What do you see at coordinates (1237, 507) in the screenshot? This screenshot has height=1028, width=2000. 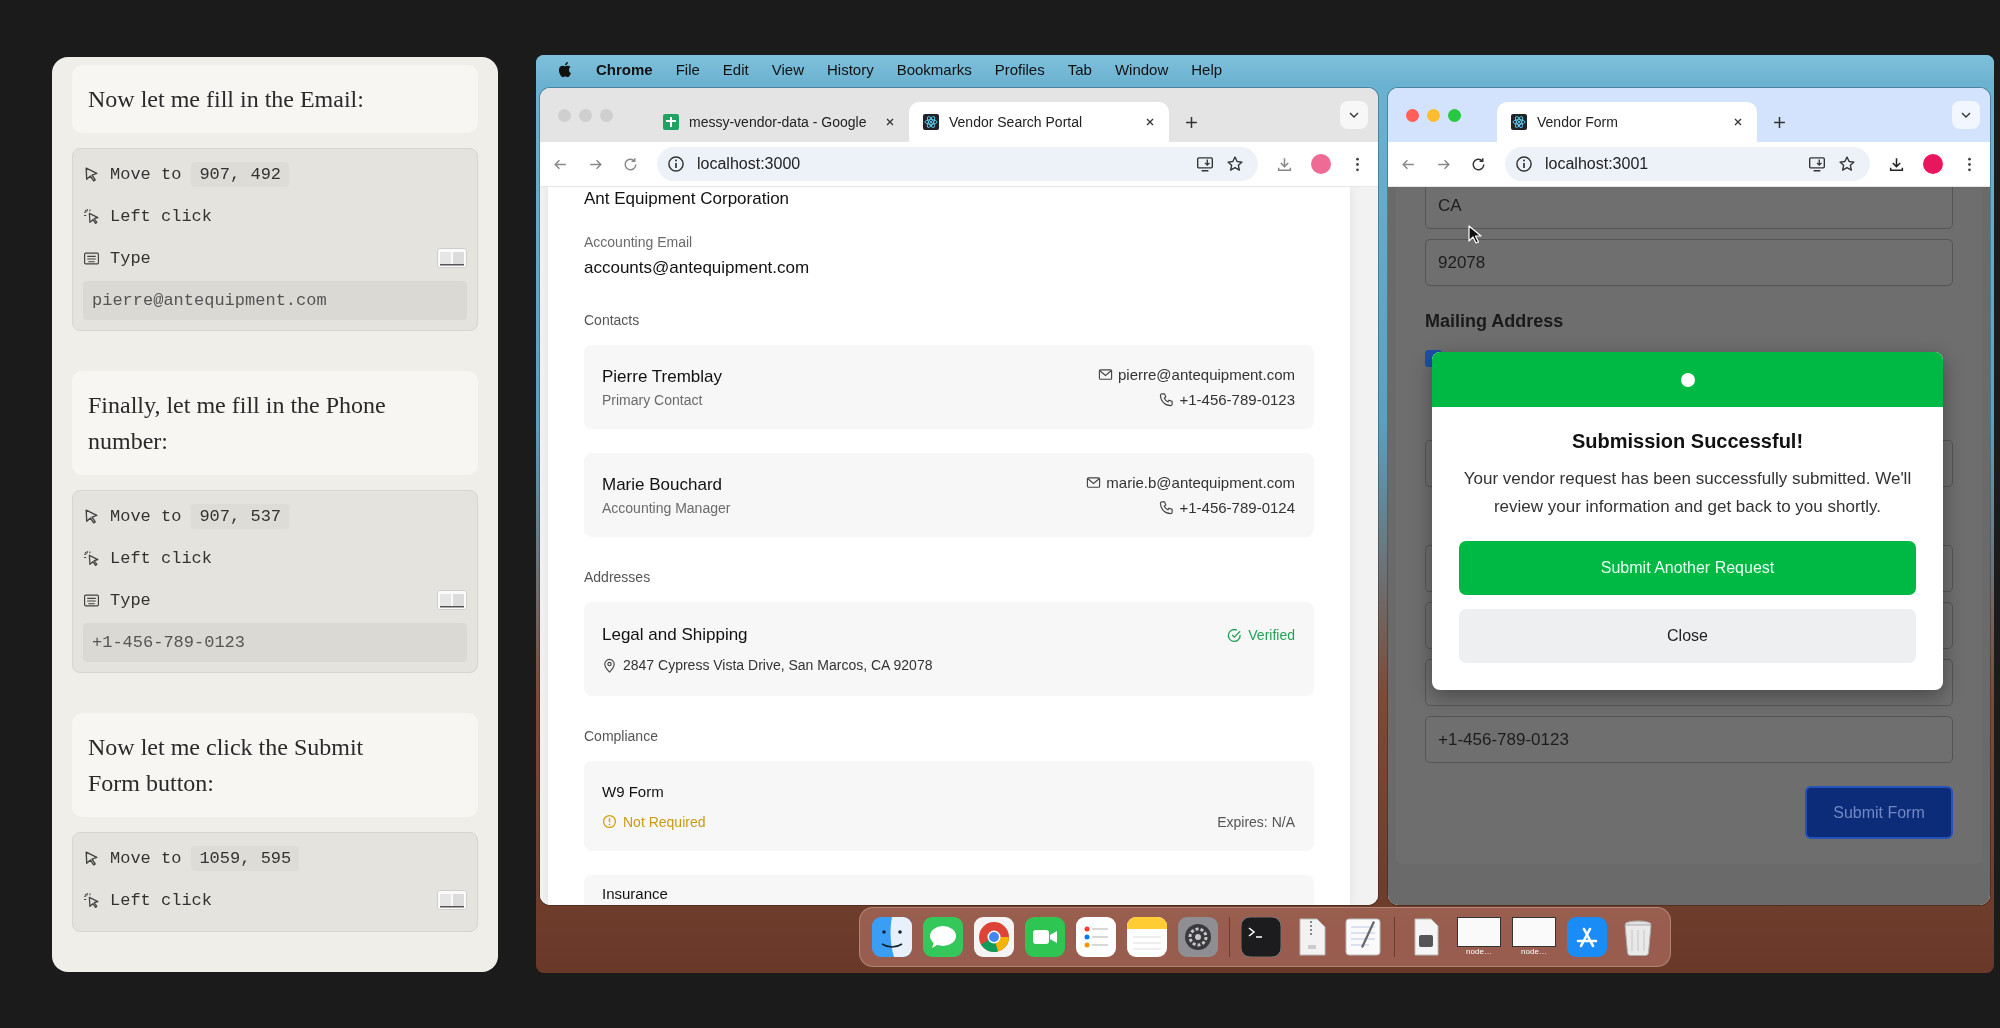 I see `contact-phone: +1-456-789-0124` at bounding box center [1237, 507].